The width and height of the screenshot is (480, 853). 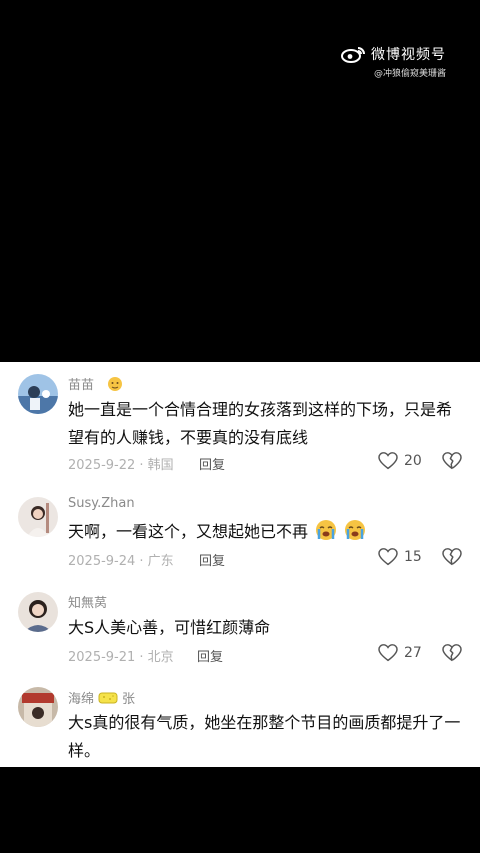 What do you see at coordinates (408, 55) in the screenshot?
I see `watermark-title: 微博视频号` at bounding box center [408, 55].